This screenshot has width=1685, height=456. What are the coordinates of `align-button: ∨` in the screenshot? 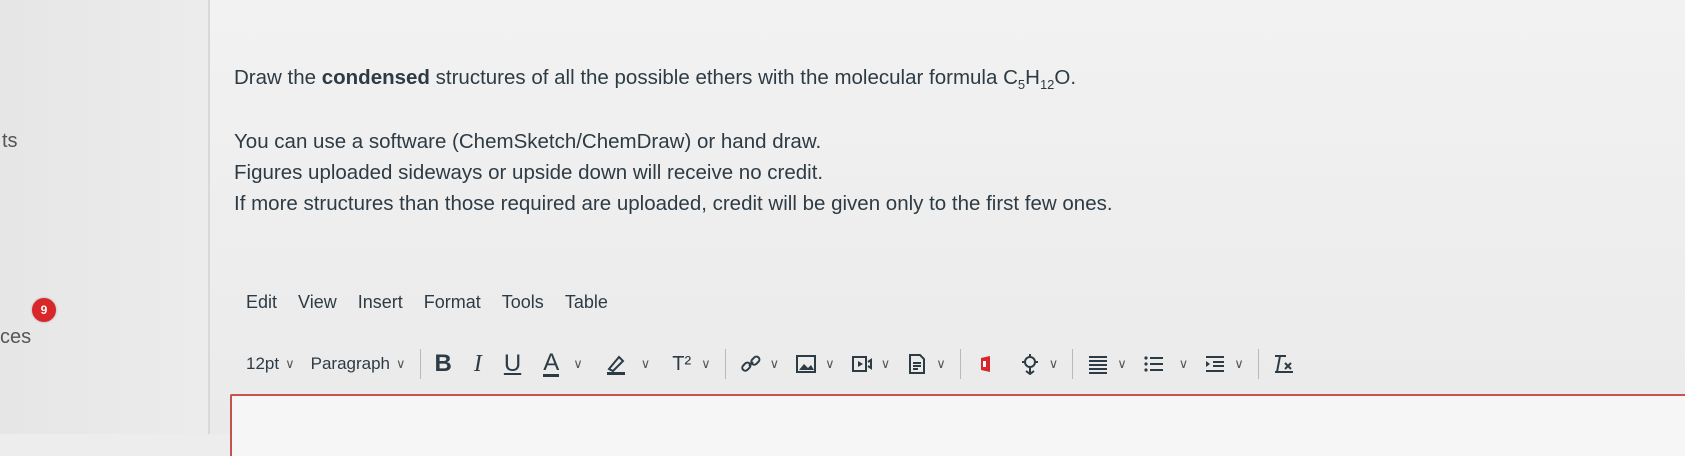 It's located at (1107, 364).